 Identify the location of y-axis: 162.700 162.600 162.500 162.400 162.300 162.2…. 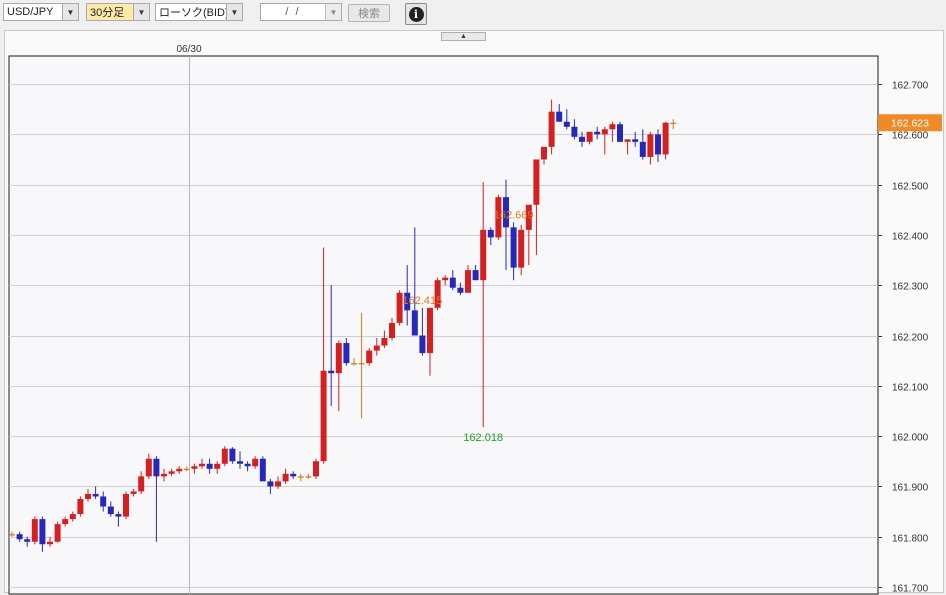
(903, 338).